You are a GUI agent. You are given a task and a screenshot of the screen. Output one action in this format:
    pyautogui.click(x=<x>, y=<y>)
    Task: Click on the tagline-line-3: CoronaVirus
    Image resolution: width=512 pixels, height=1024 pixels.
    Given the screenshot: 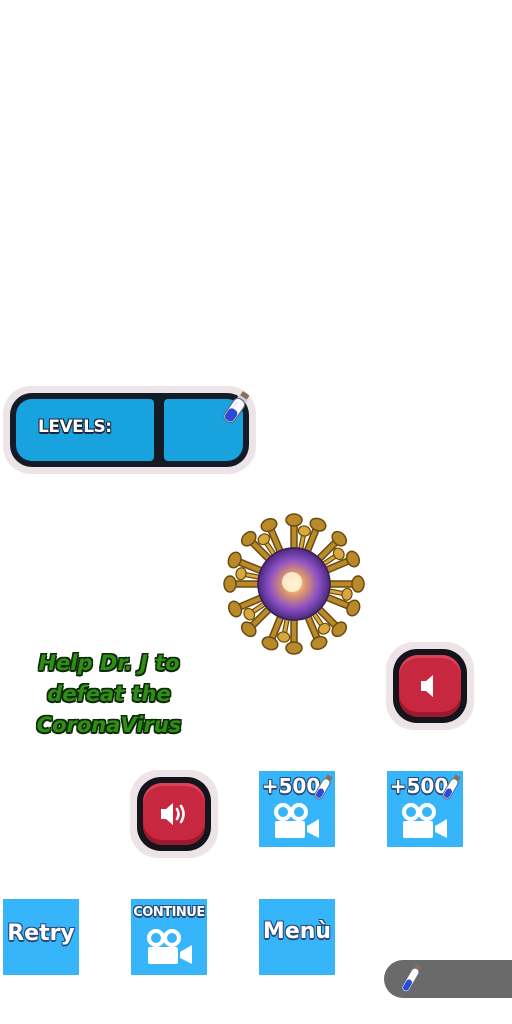 What is the action you would take?
    pyautogui.click(x=109, y=725)
    